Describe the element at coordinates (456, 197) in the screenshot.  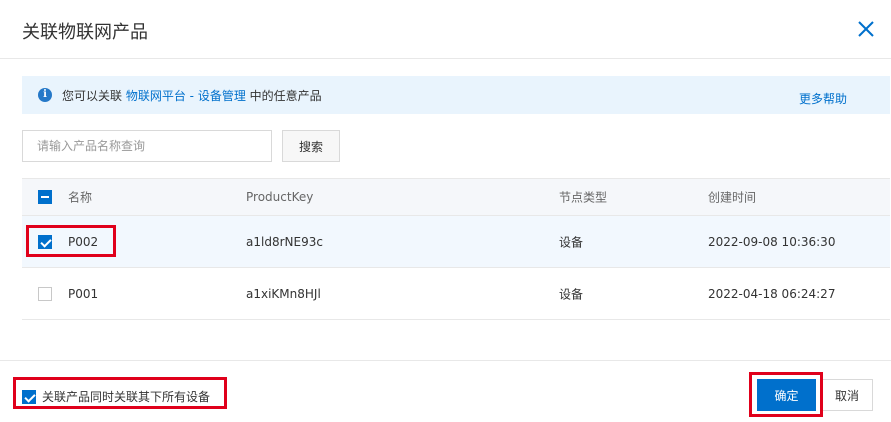
I see `table-header: 名称 ProductKey 节点类型 创建时间` at that location.